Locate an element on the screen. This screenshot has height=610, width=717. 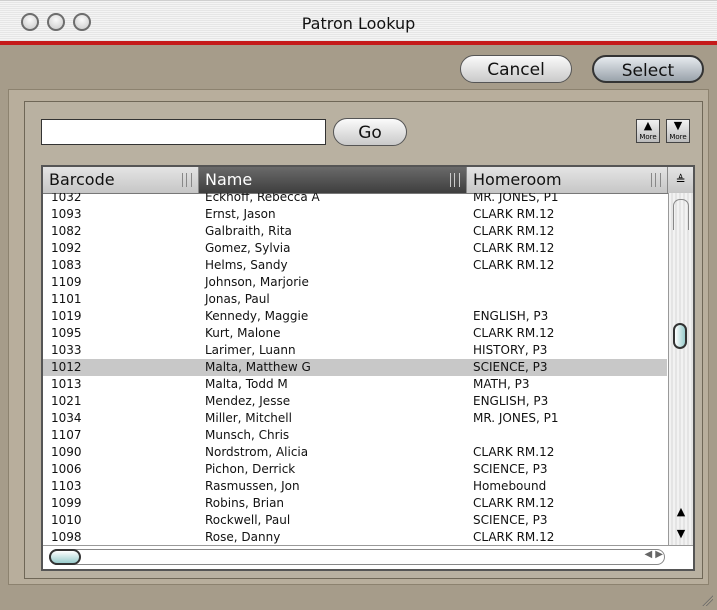
cell-barcode: 1012 is located at coordinates (66, 367).